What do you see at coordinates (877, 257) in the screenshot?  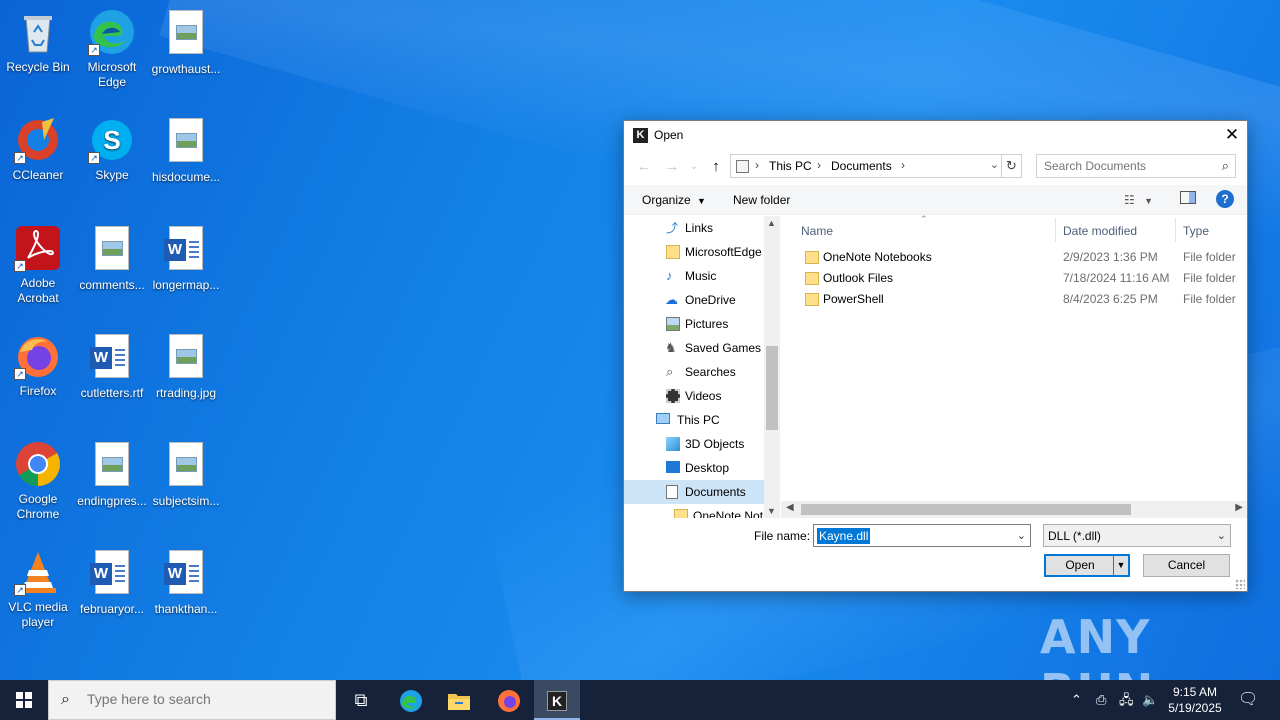 I see `file-name: OneNote Notebooks` at bounding box center [877, 257].